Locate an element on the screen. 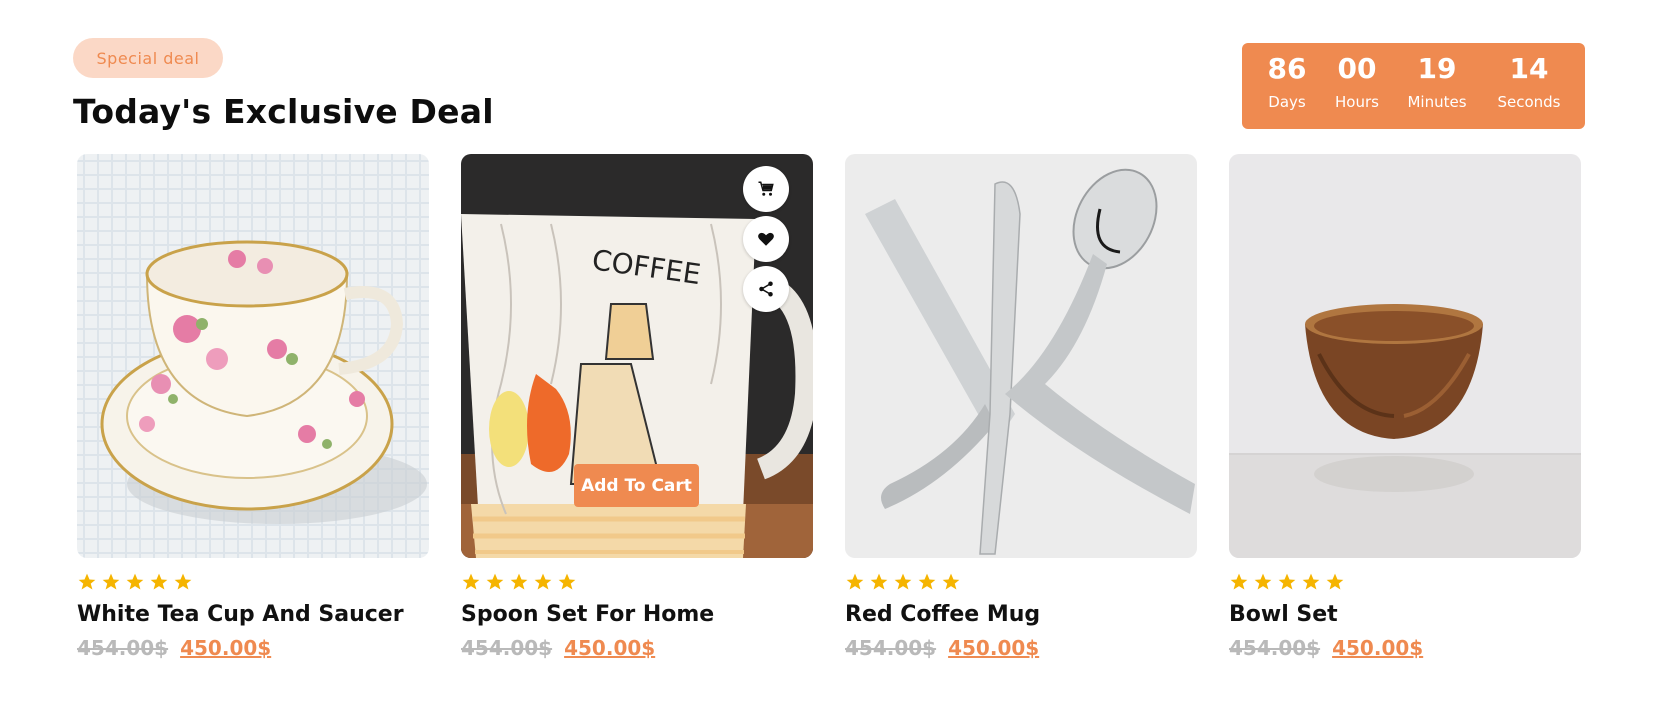 The image size is (1666, 720). product-image-cutlery is located at coordinates (1021, 356).